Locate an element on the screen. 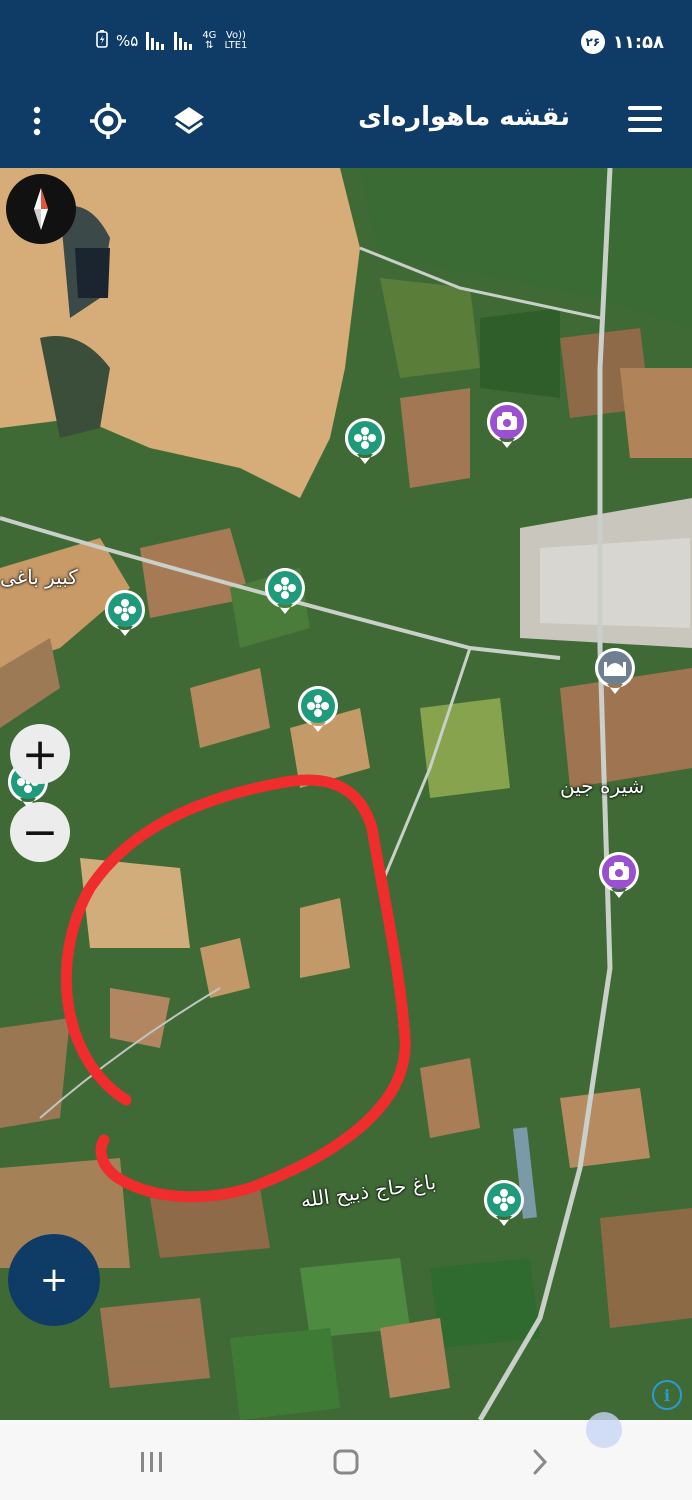  battery-percent: %۵ is located at coordinates (127, 41).